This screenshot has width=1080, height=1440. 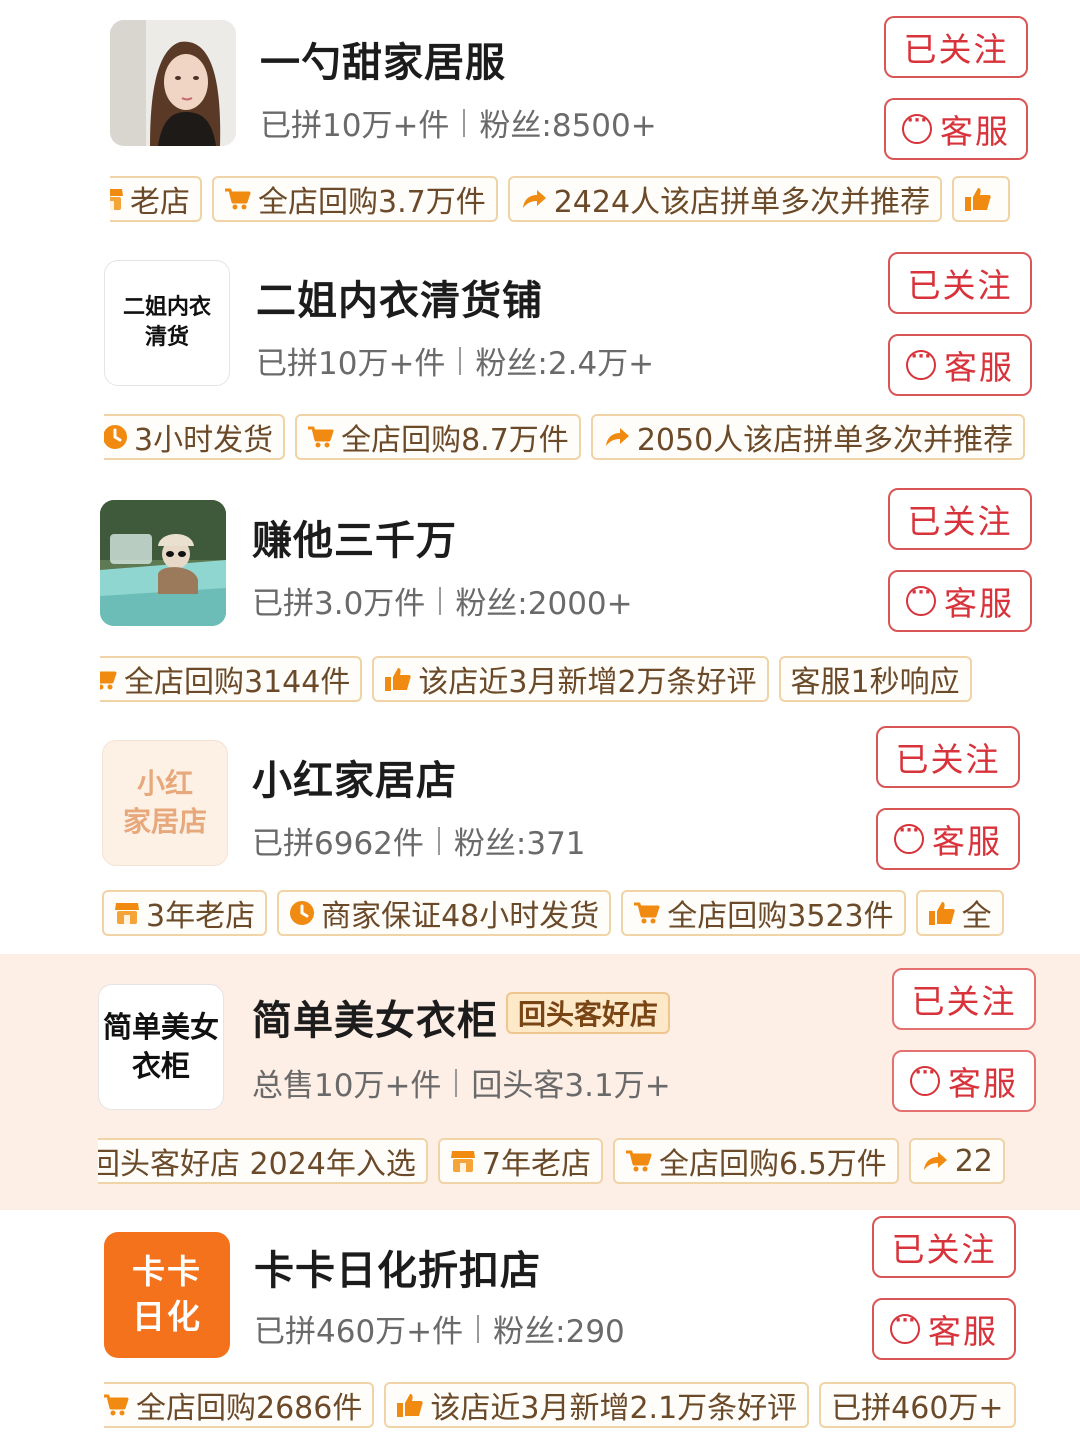 What do you see at coordinates (587, 682) in the screenshot?
I see `store-tag-label: 该店近3月新增2万条好评` at bounding box center [587, 682].